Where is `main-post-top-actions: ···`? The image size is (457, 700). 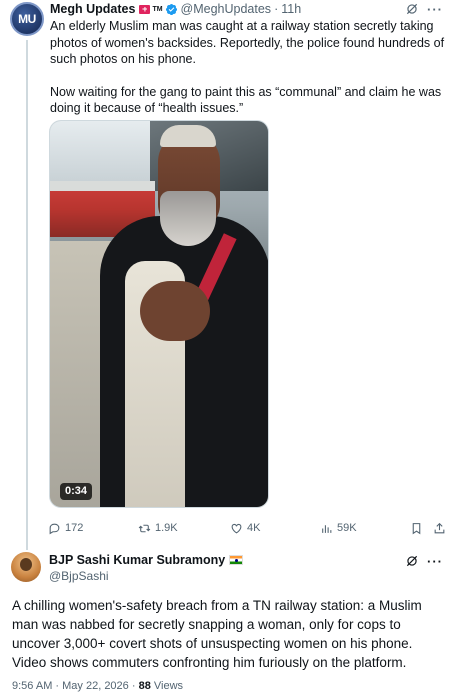
main-post-top-actions: ··· is located at coordinates (424, 561).